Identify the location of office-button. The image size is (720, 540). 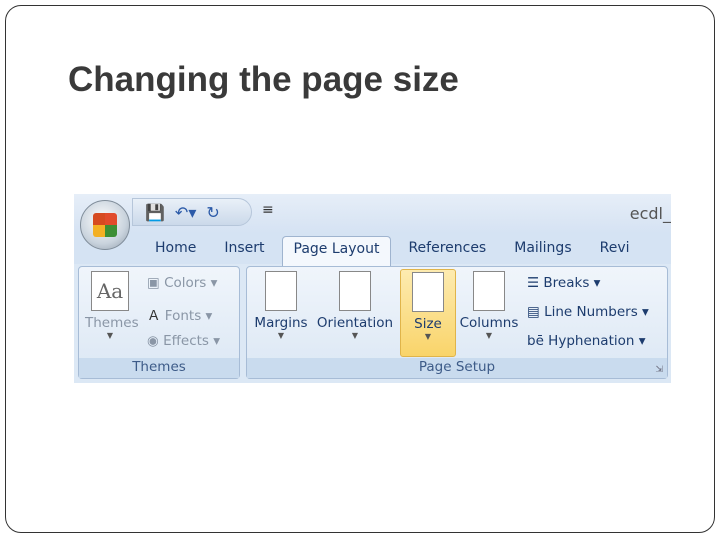
(105, 225).